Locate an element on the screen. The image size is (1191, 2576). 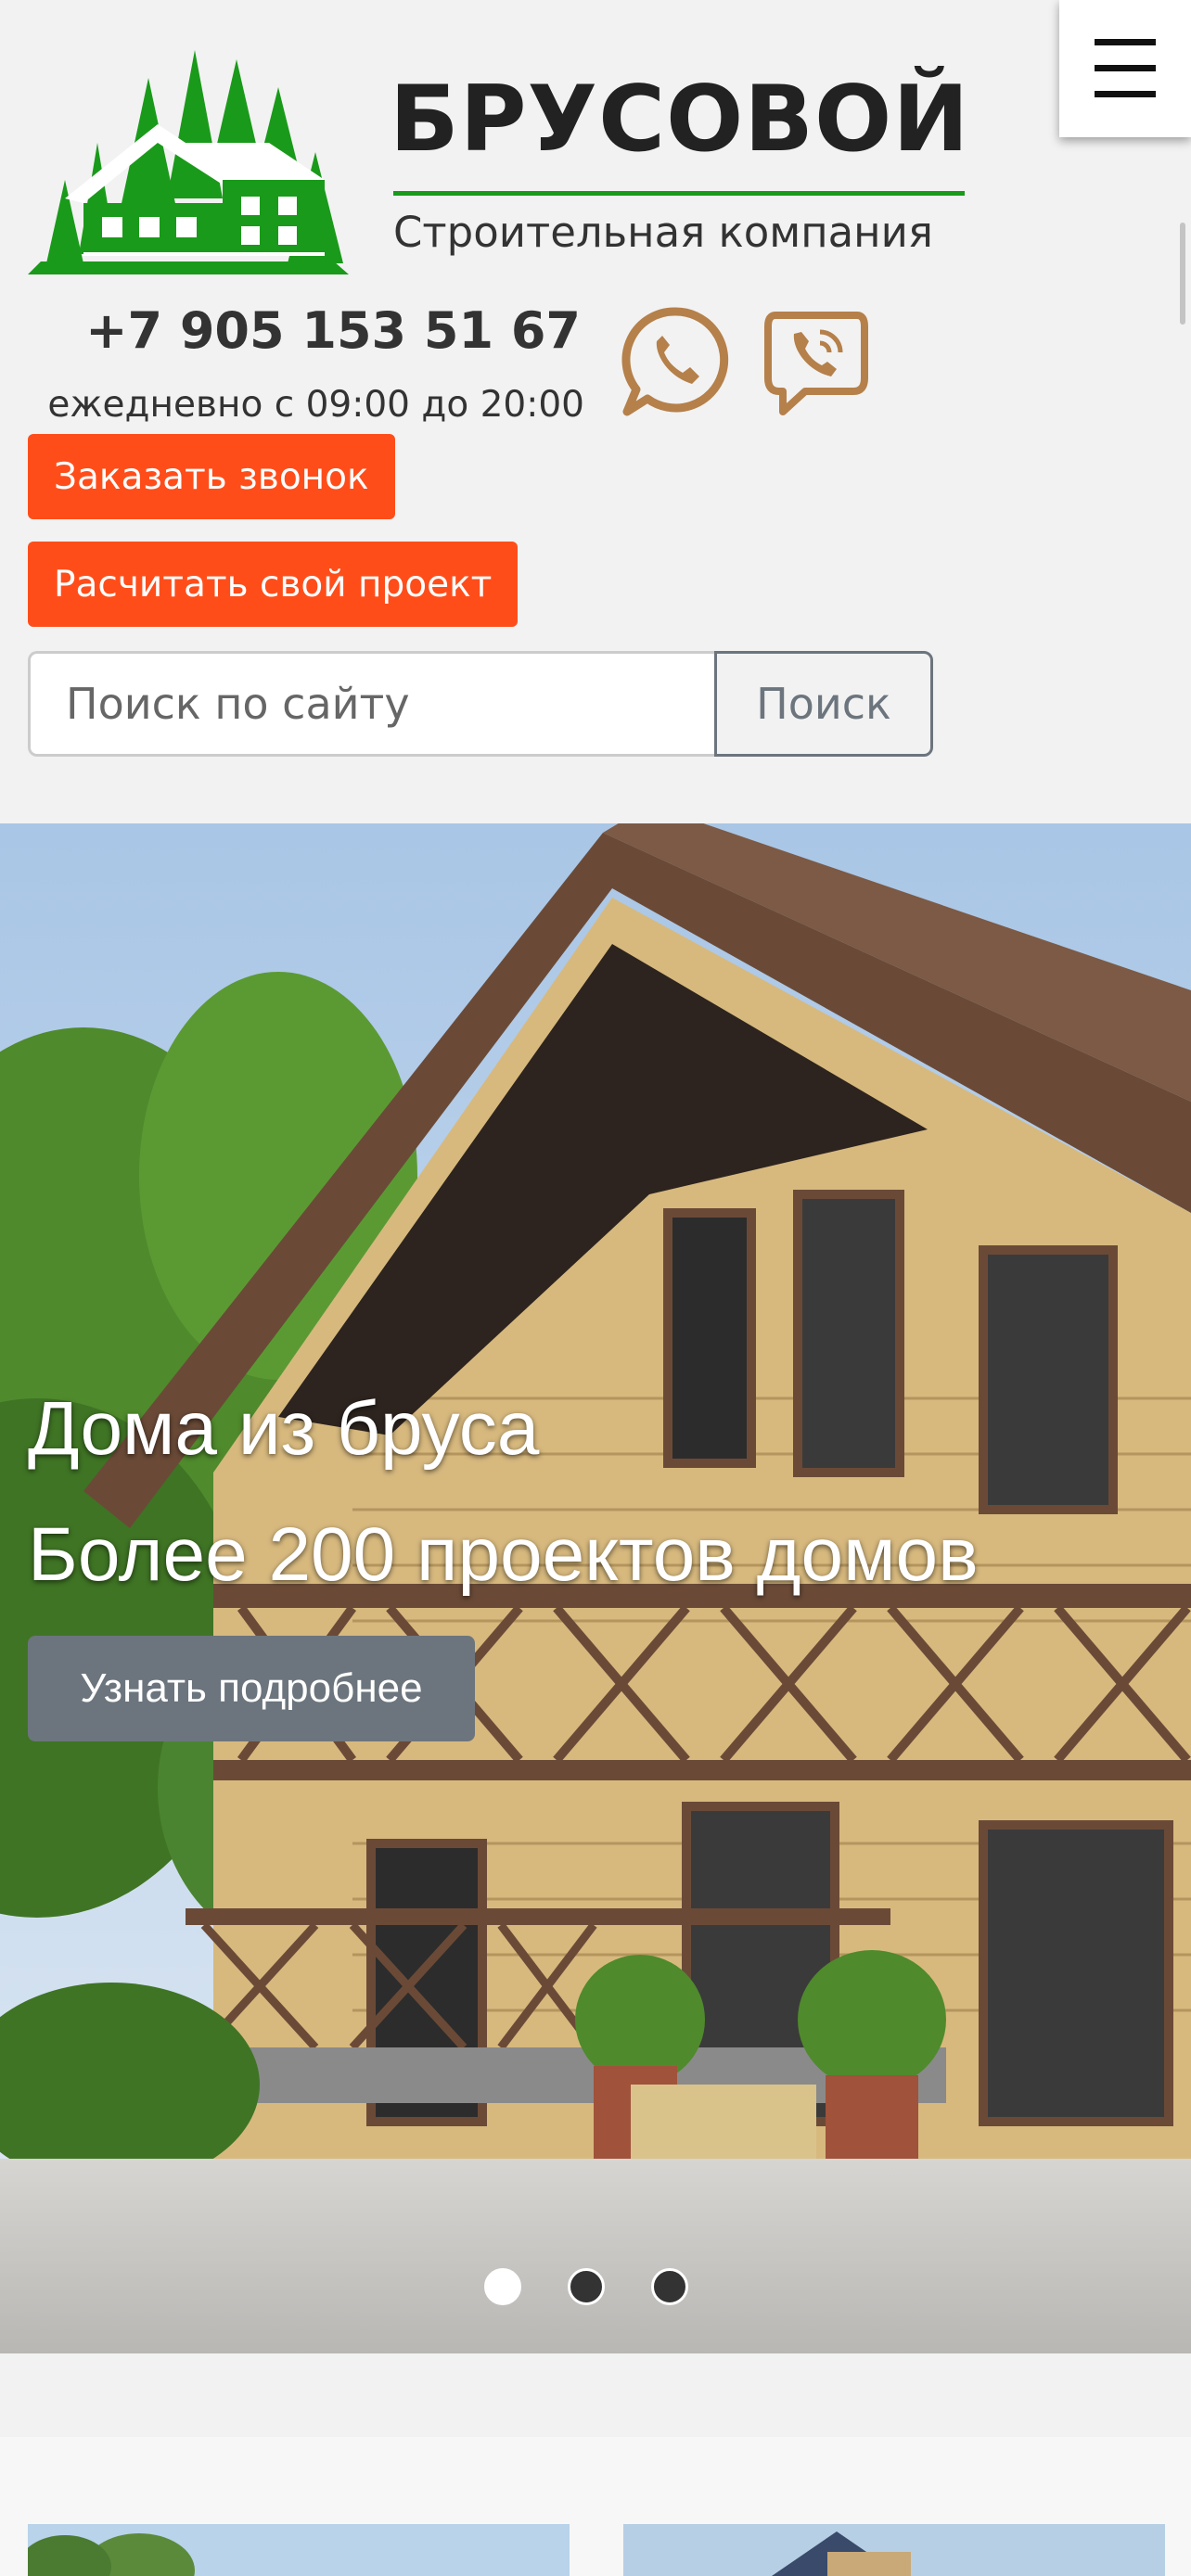
search-placeholder: Поиск по сайту is located at coordinates (238, 704).